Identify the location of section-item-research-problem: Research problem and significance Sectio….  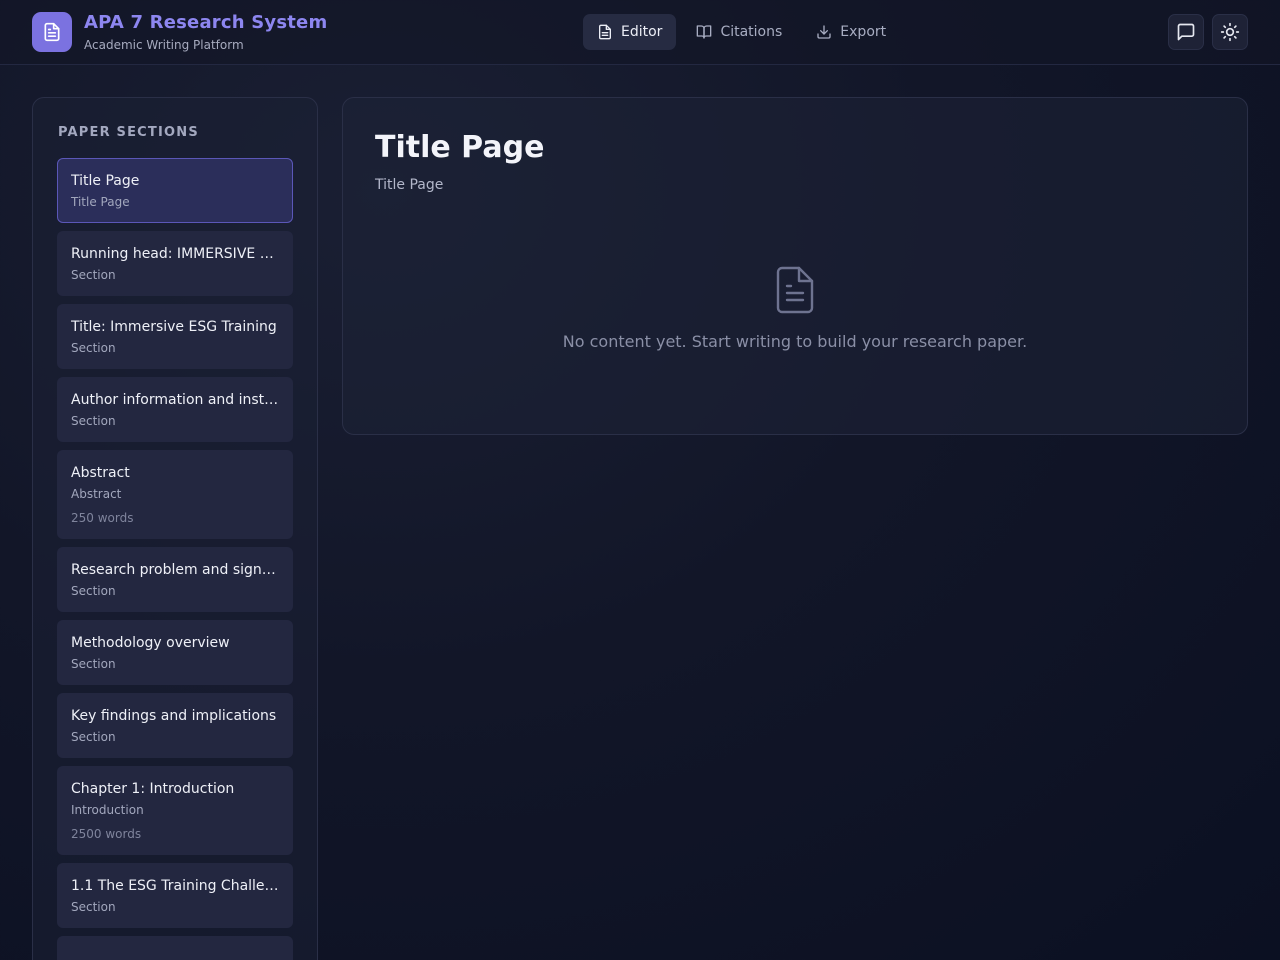
(175, 579).